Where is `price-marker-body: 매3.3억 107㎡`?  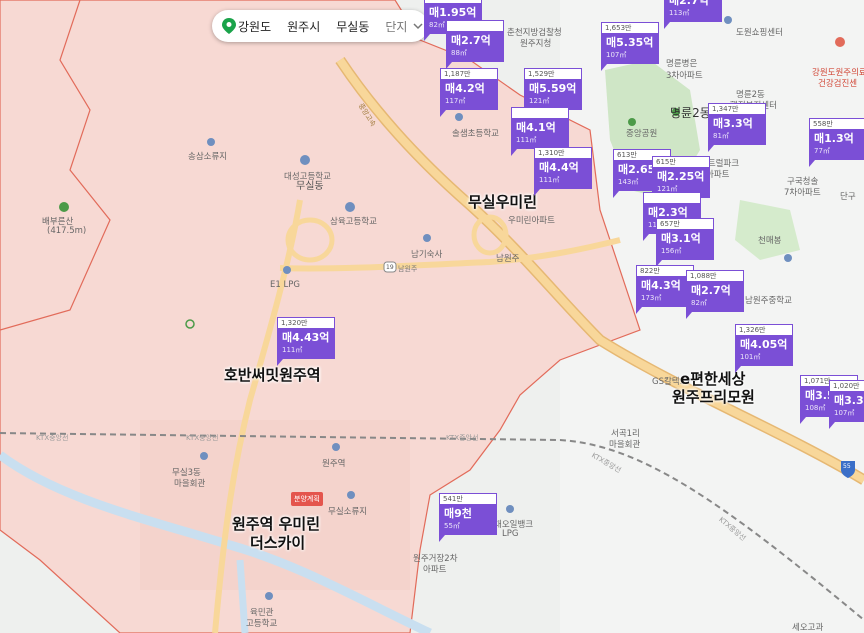
price-marker-body: 매3.3억 107㎡ is located at coordinates (846, 406).